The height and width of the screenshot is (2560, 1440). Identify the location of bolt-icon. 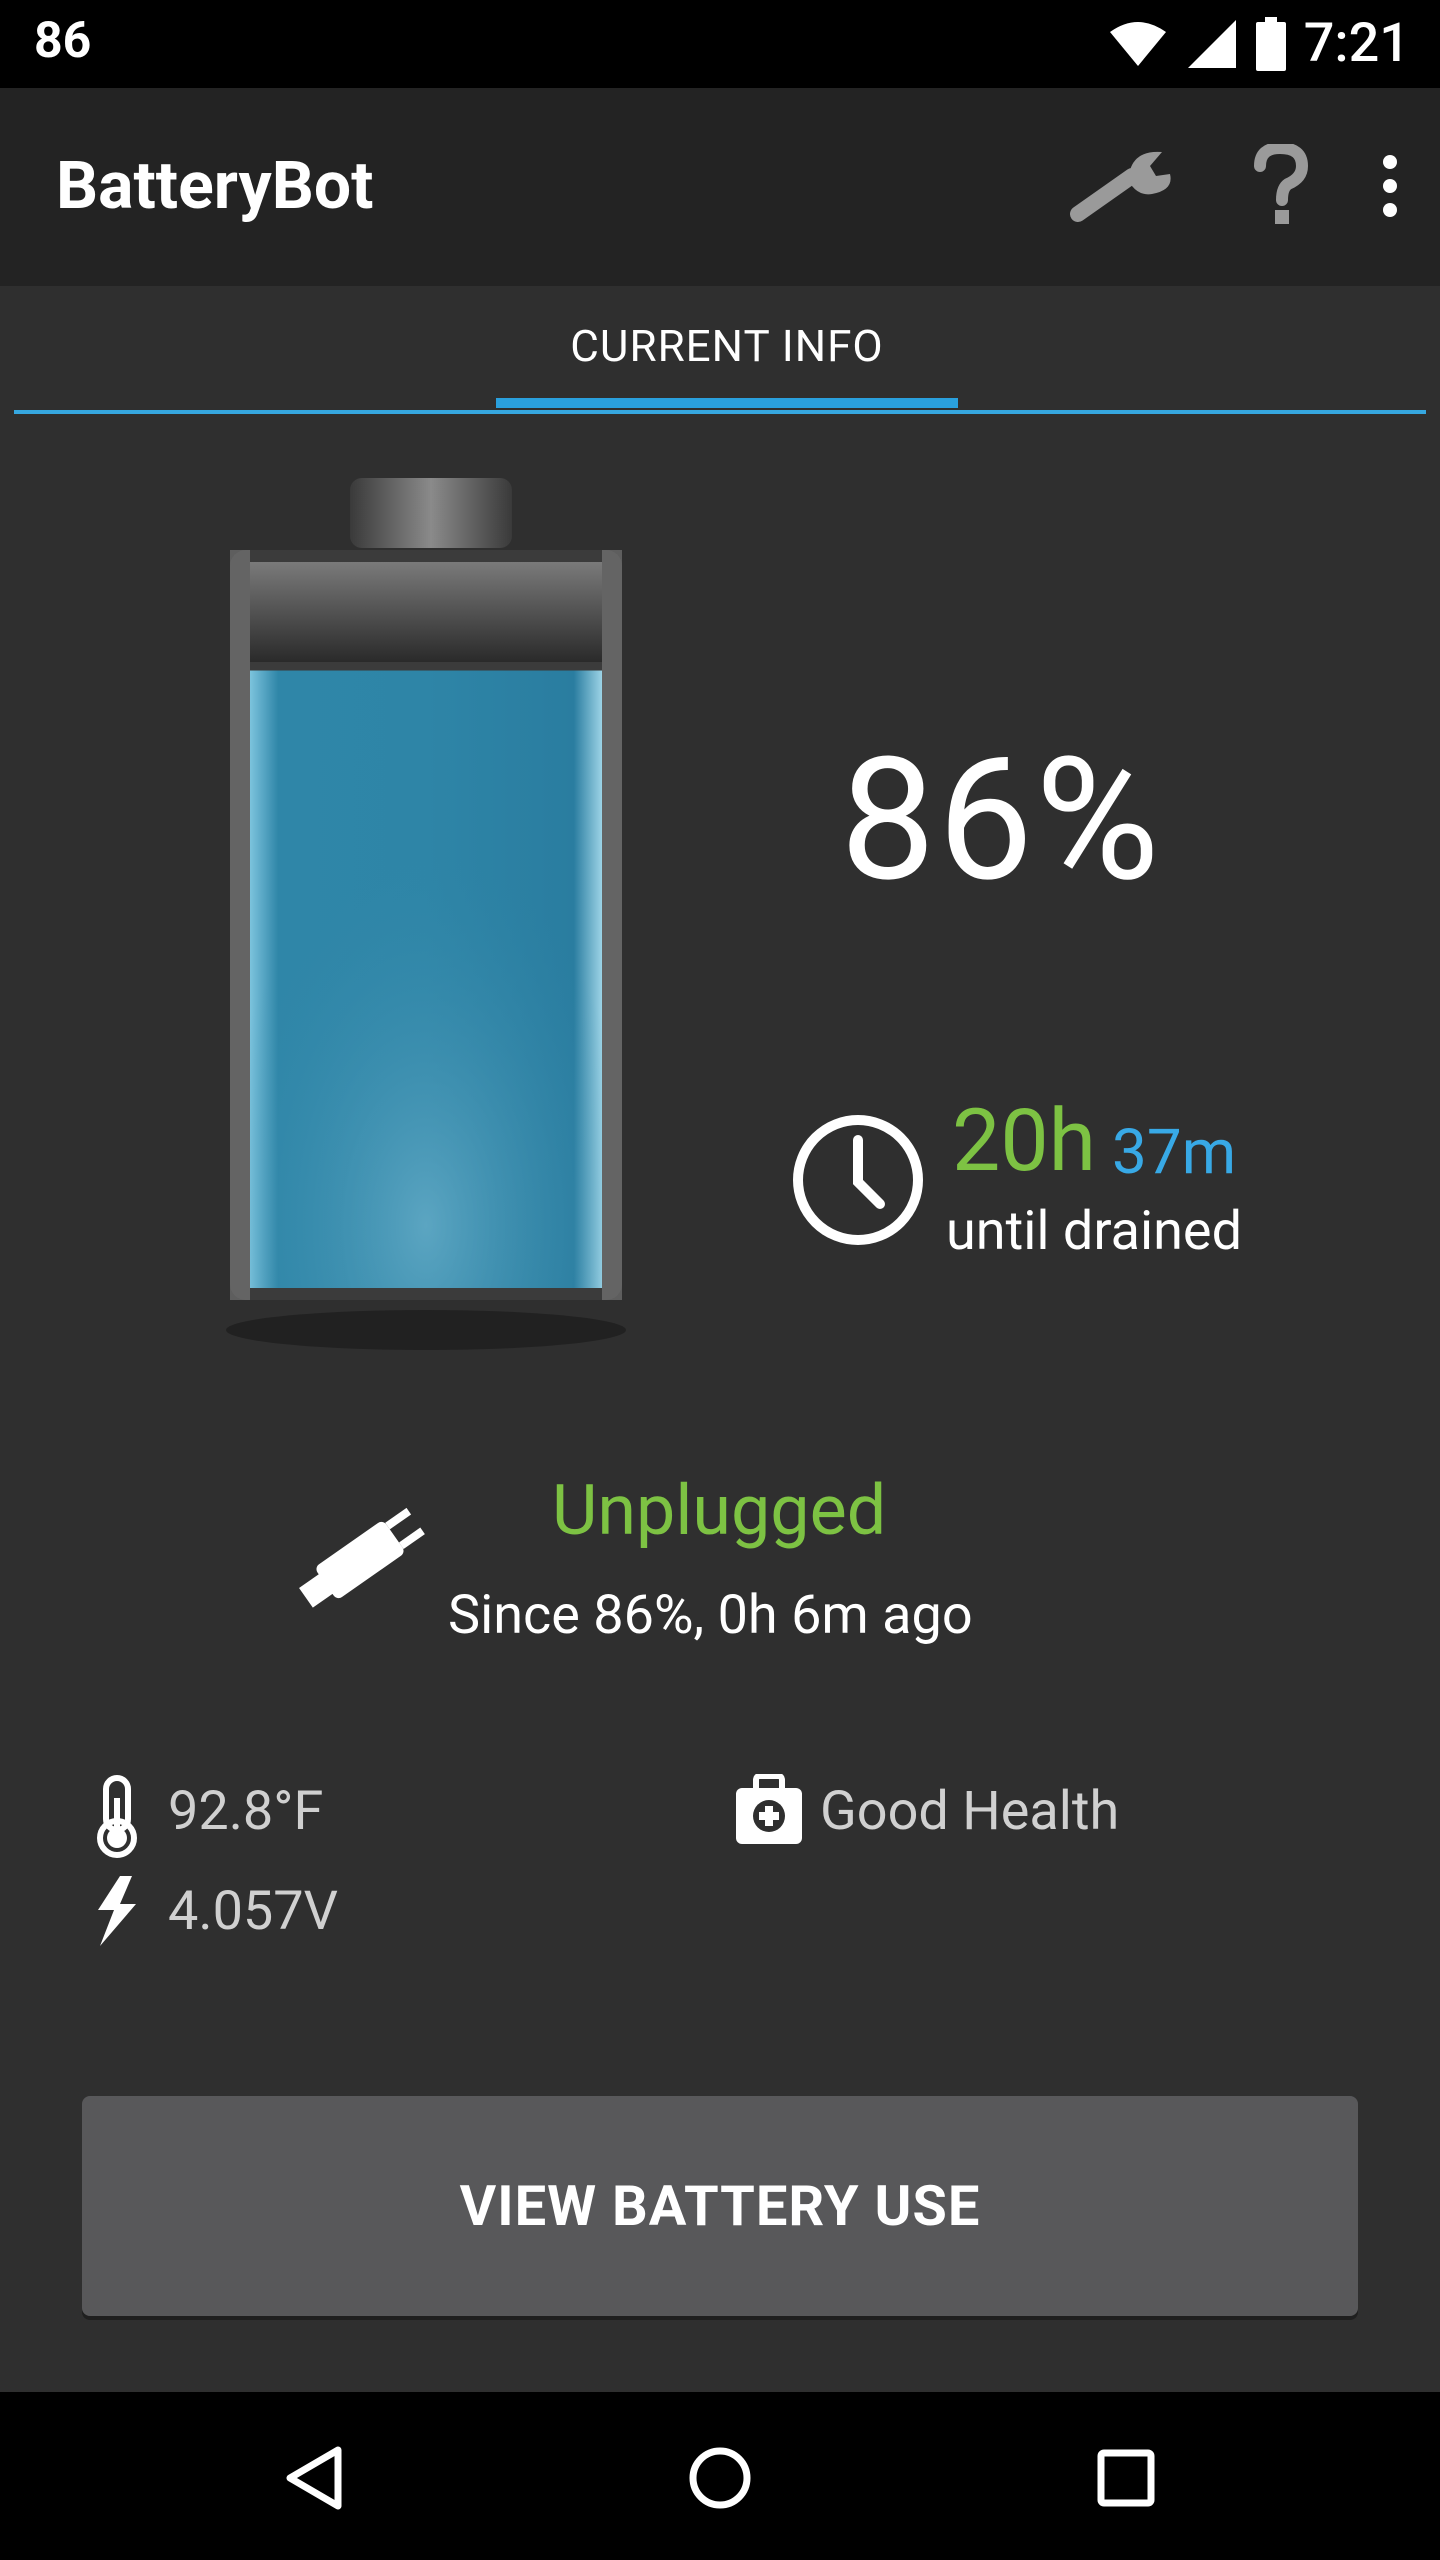
(117, 1911).